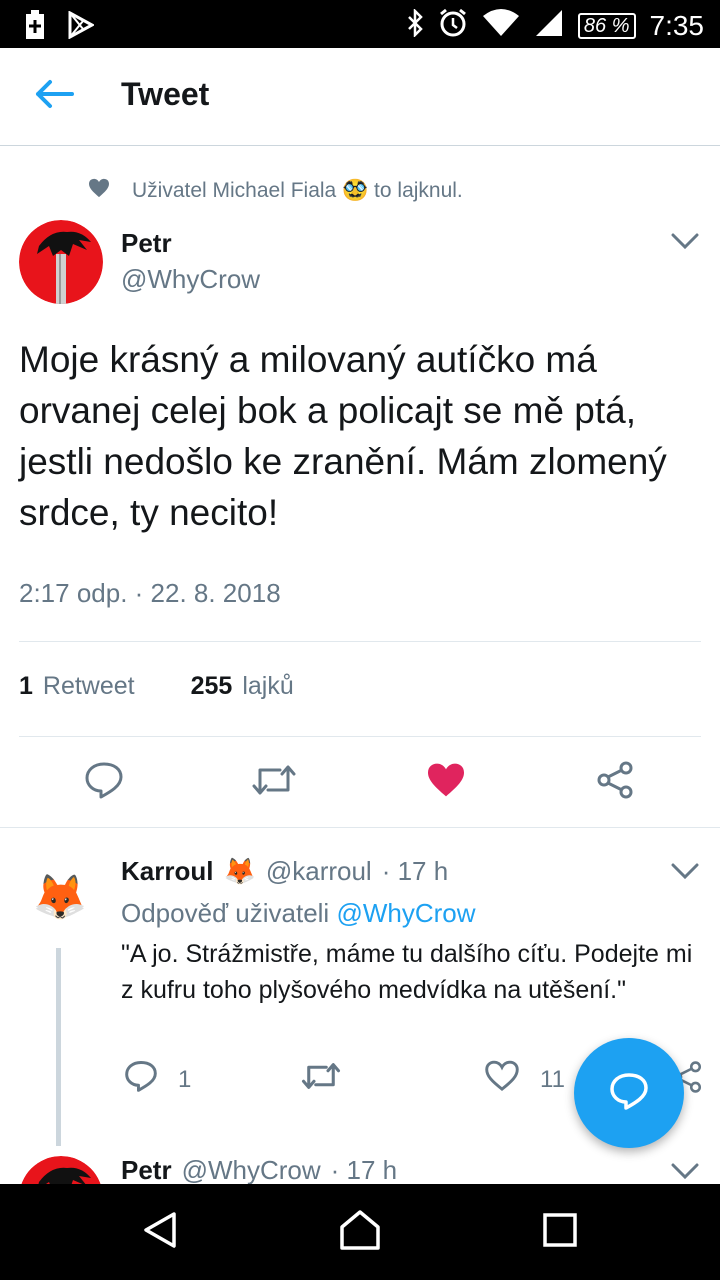 The height and width of the screenshot is (1280, 720). Describe the element at coordinates (165, 94) in the screenshot. I see `page-title: Tweet` at that location.